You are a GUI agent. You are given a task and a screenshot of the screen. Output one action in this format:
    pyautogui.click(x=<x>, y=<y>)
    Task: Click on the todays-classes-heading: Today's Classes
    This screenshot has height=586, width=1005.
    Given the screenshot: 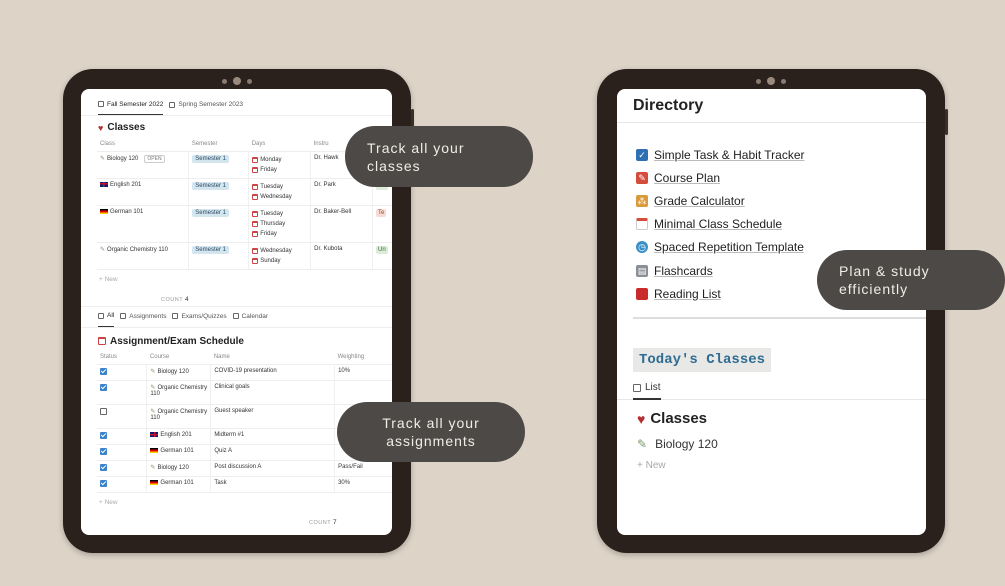 What is the action you would take?
    pyautogui.click(x=702, y=360)
    